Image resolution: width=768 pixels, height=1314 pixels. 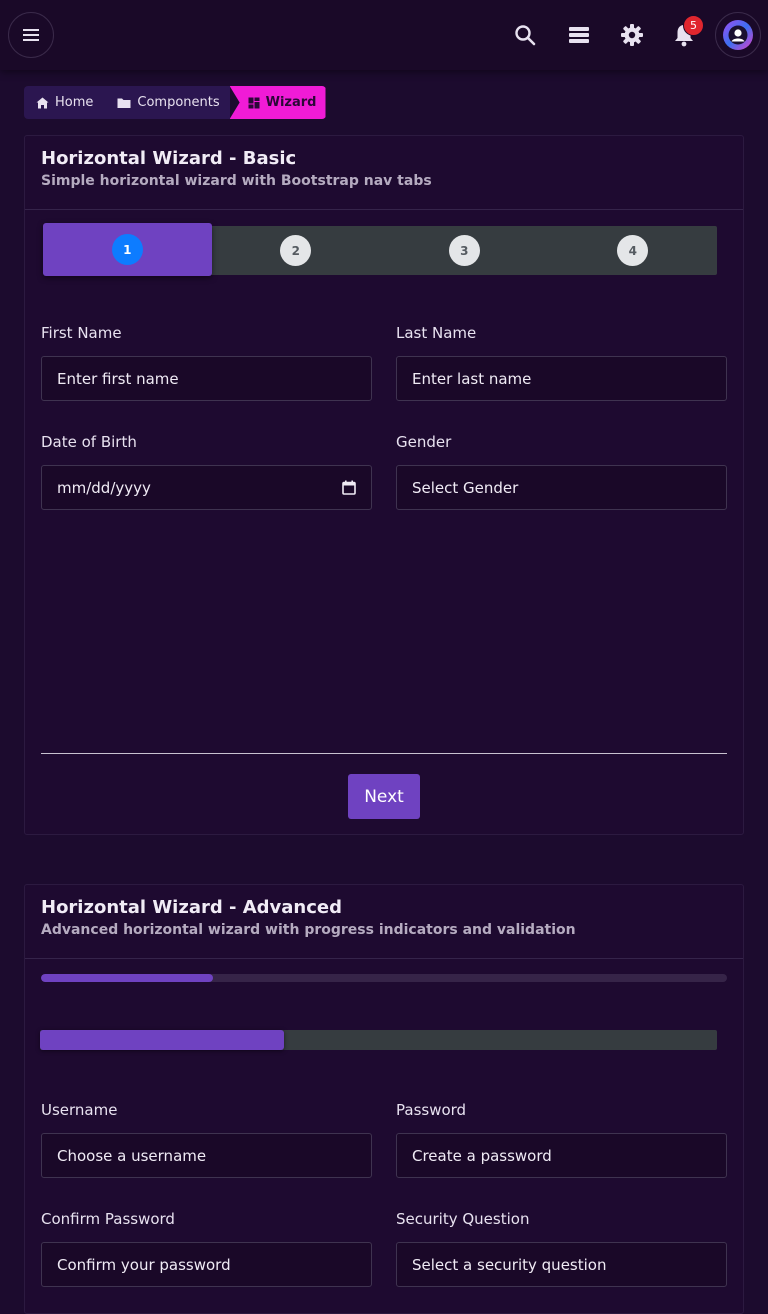 What do you see at coordinates (384, 753) in the screenshot?
I see `form-divider` at bounding box center [384, 753].